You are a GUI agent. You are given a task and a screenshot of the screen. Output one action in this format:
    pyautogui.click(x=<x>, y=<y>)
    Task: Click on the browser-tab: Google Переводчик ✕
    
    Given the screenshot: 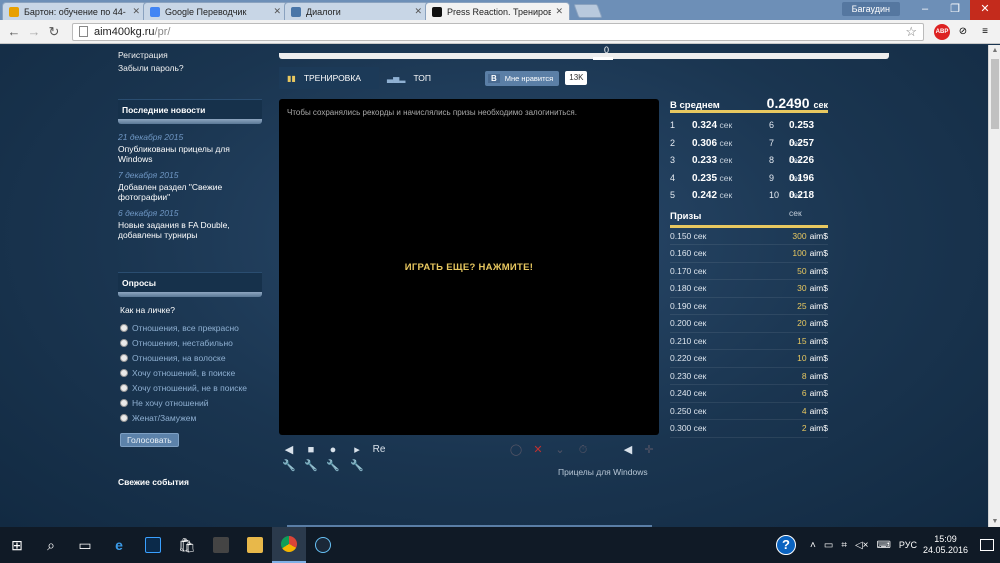 What is the action you would take?
    pyautogui.click(x=215, y=11)
    